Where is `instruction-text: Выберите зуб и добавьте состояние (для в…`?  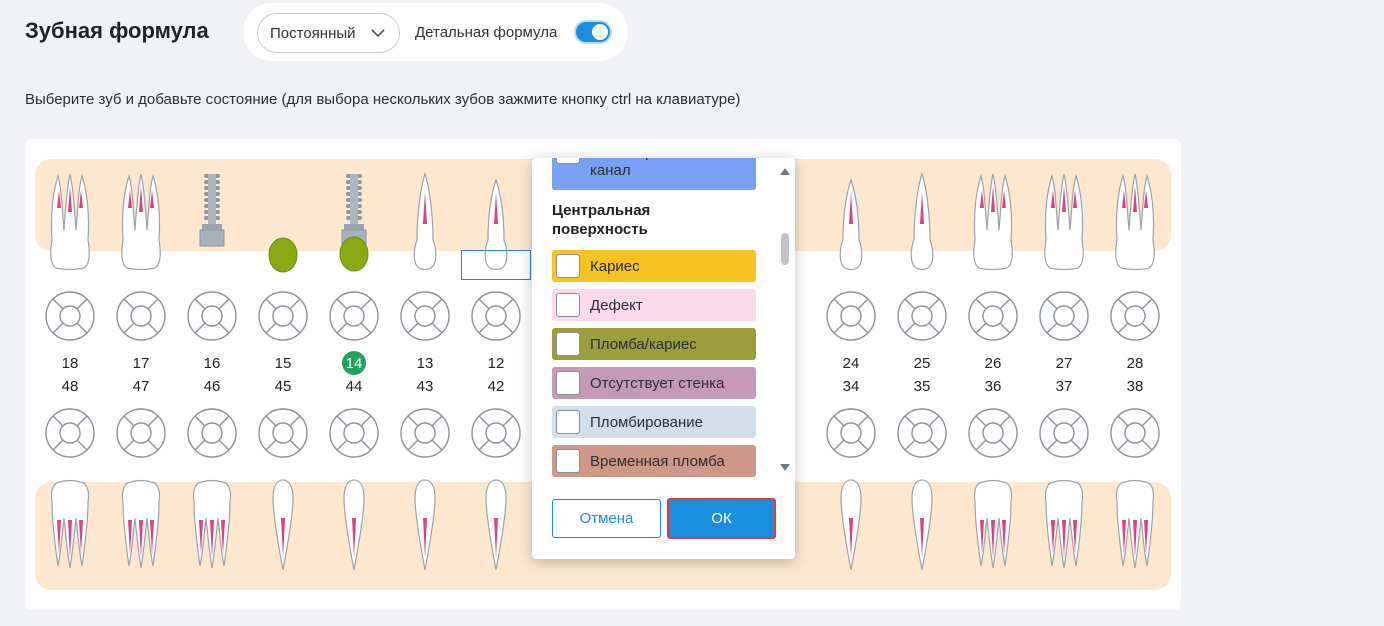
instruction-text: Выберите зуб и добавьте состояние (для в… is located at coordinates (383, 99).